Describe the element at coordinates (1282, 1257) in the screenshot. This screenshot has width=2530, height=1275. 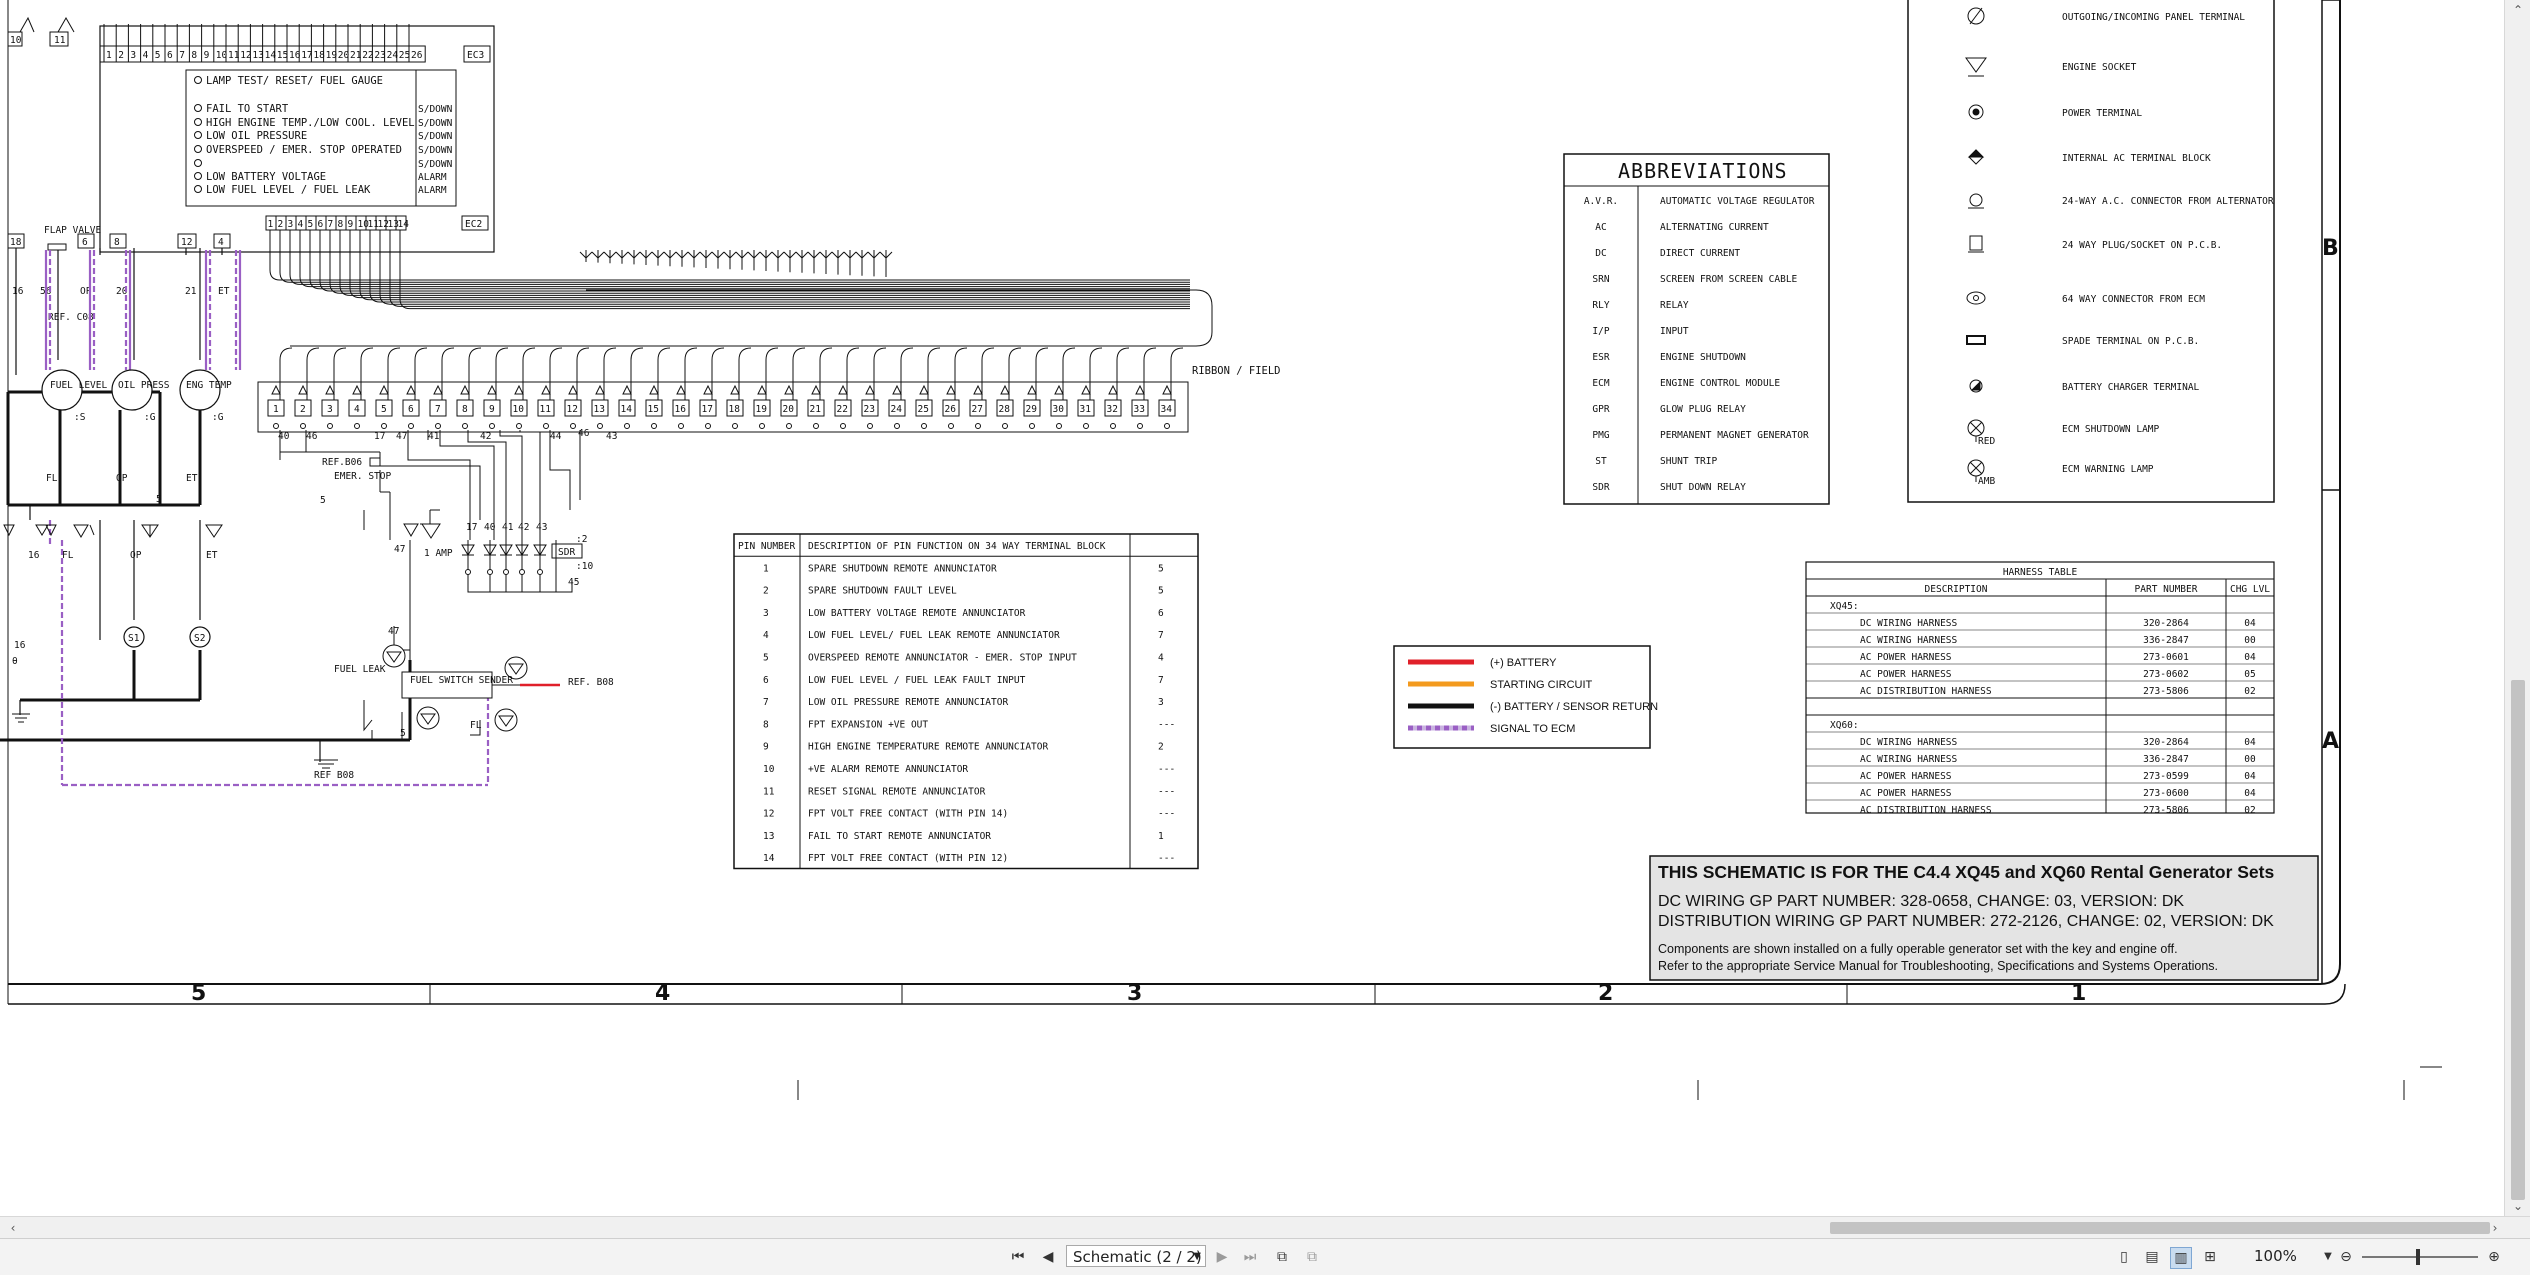
I see `page-thumbnails-icon: ⧉` at that location.